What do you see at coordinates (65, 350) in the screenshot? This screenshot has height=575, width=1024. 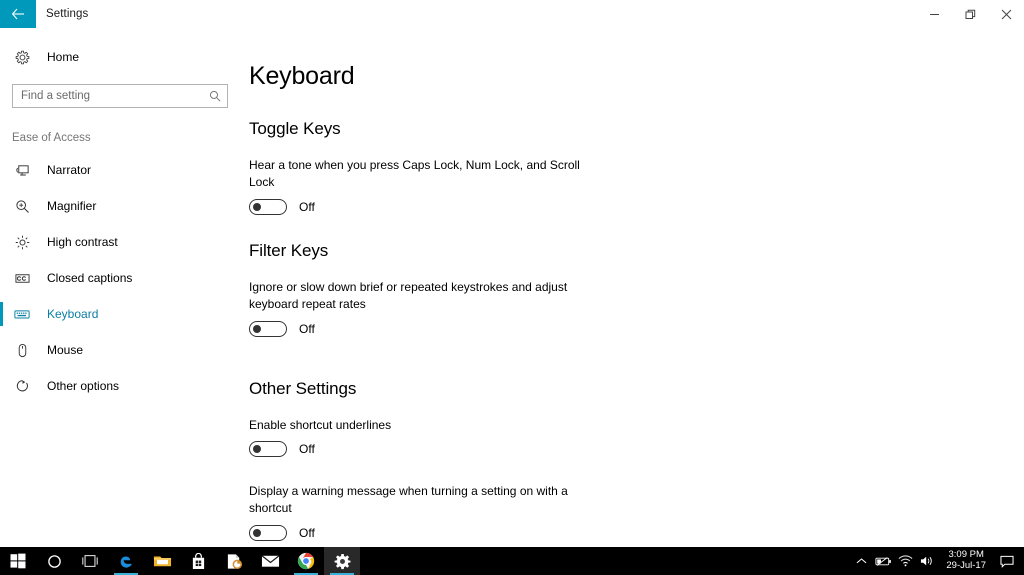 I see `sidebar-item-label: Mouse` at bounding box center [65, 350].